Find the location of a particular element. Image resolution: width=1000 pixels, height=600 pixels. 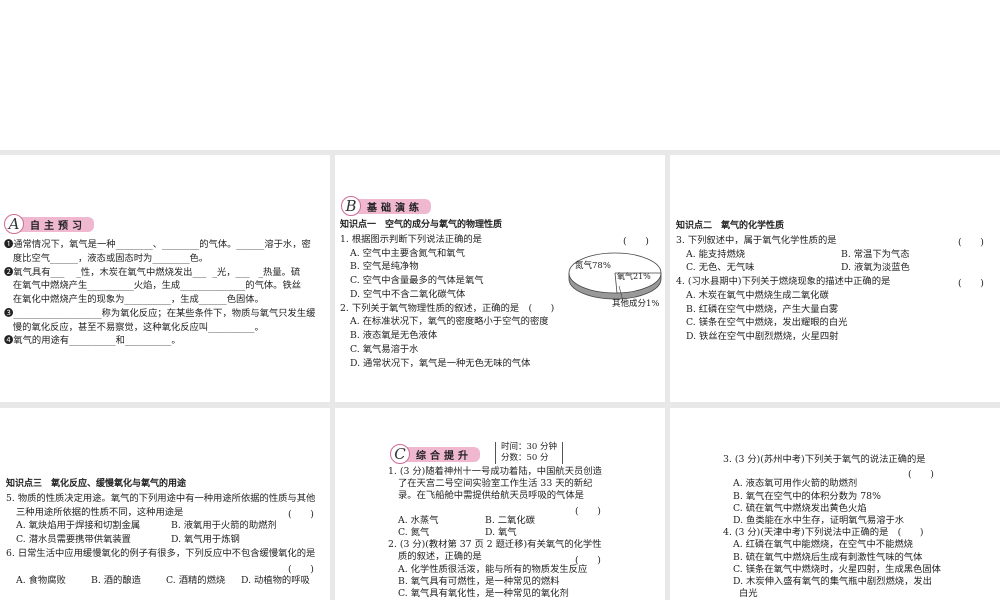

option: C. 酒精的燃烧 is located at coordinates (196, 581).